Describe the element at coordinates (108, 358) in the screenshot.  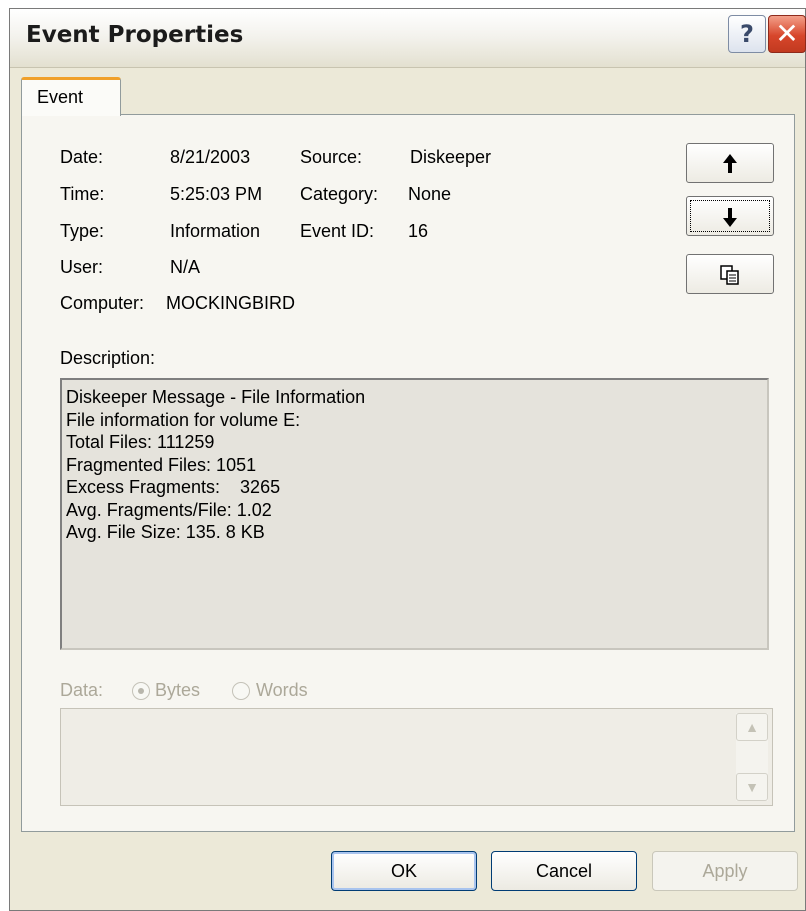
I see `description-label: Description:` at that location.